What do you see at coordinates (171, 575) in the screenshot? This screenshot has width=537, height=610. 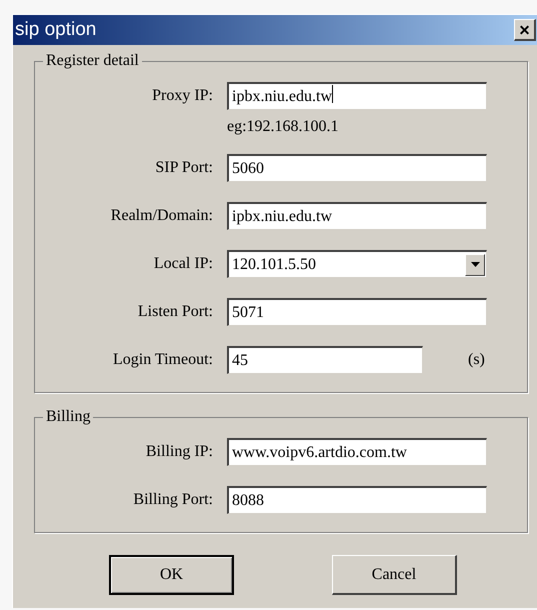 I see `dialog-button: OK` at bounding box center [171, 575].